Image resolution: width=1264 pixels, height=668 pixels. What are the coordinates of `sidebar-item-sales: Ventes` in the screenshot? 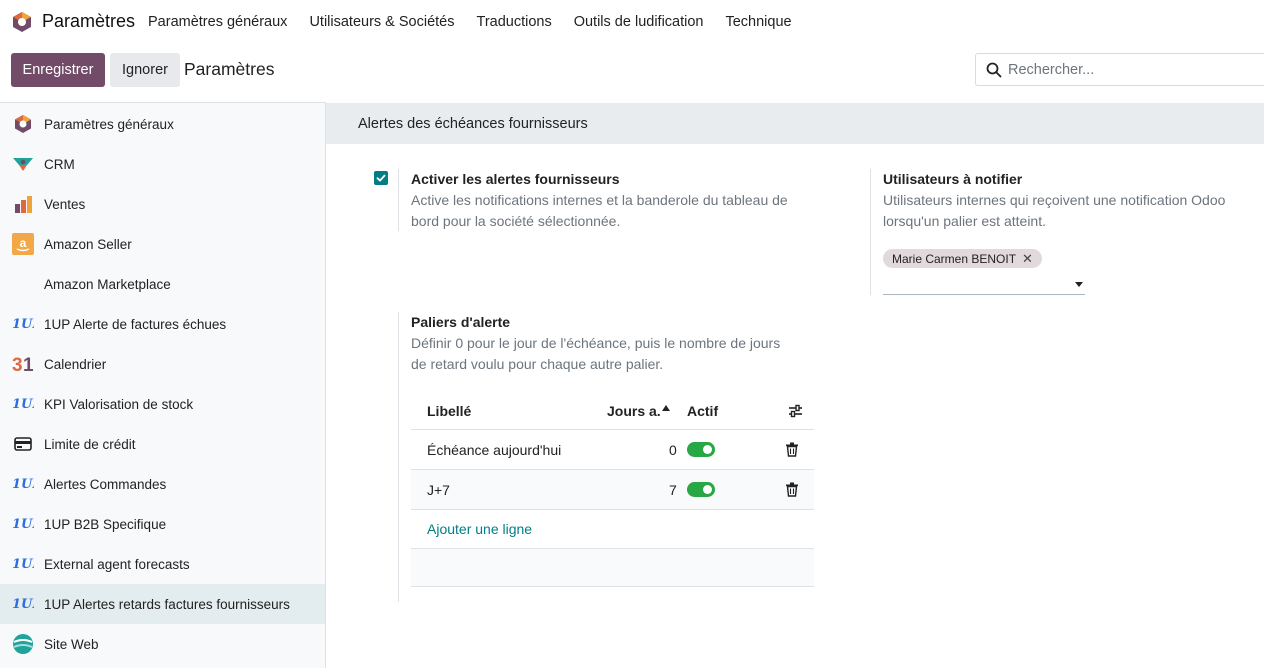 It's located at (162, 204).